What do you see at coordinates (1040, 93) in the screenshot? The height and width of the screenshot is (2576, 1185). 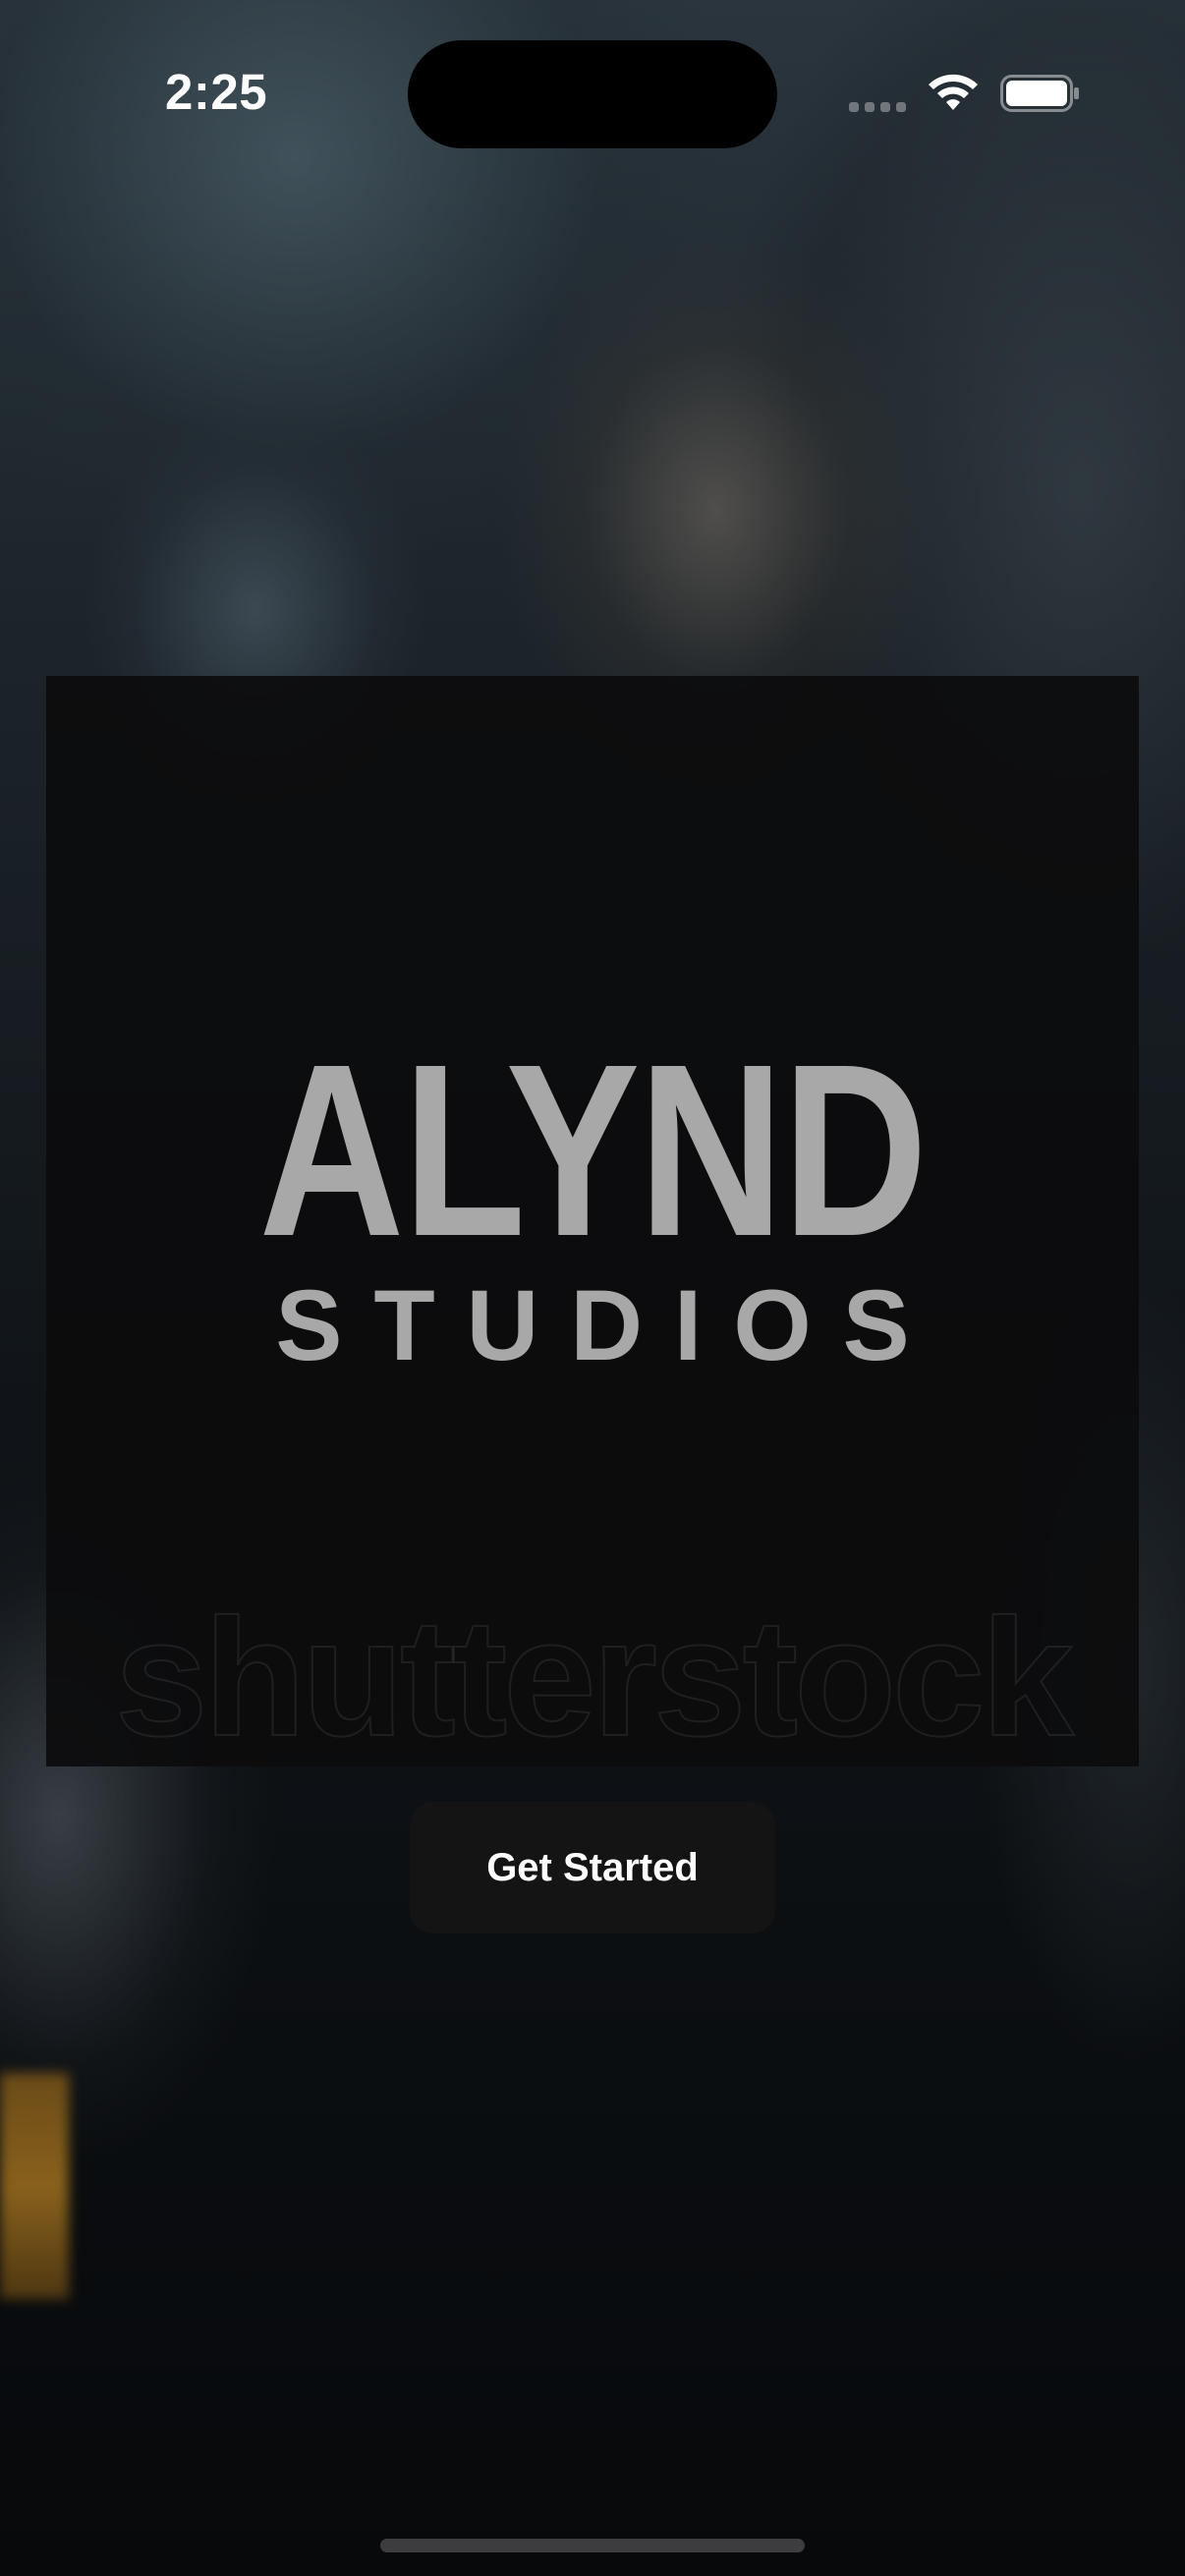 I see `battery-icon` at bounding box center [1040, 93].